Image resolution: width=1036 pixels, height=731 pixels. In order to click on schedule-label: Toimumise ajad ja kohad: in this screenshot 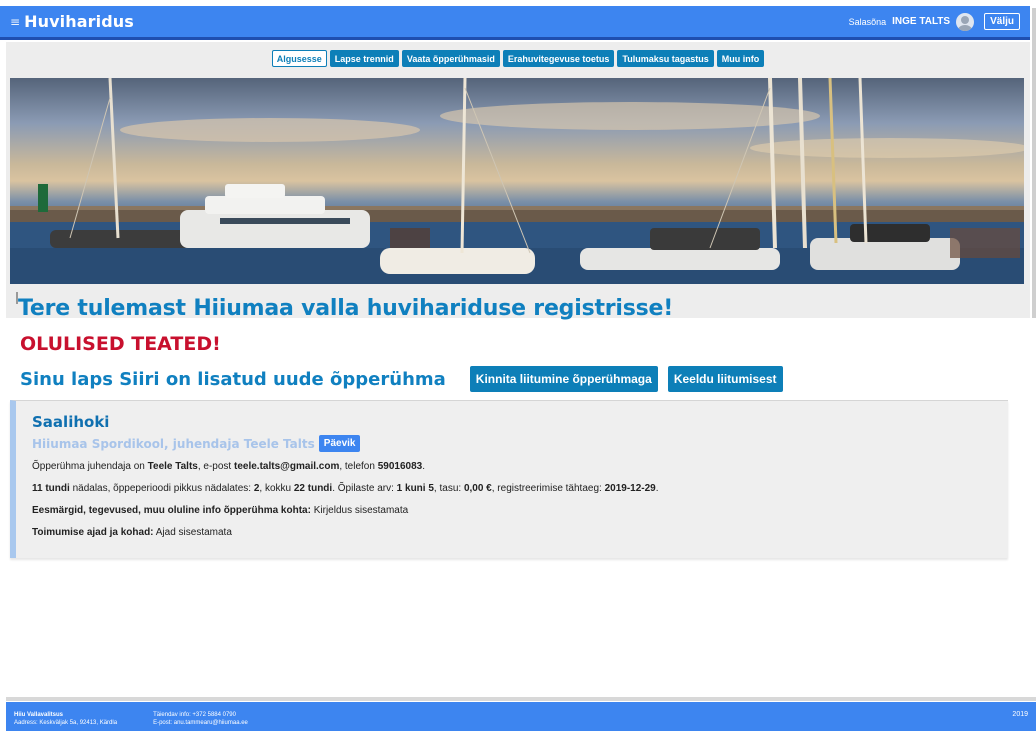, I will do `click(93, 532)`.